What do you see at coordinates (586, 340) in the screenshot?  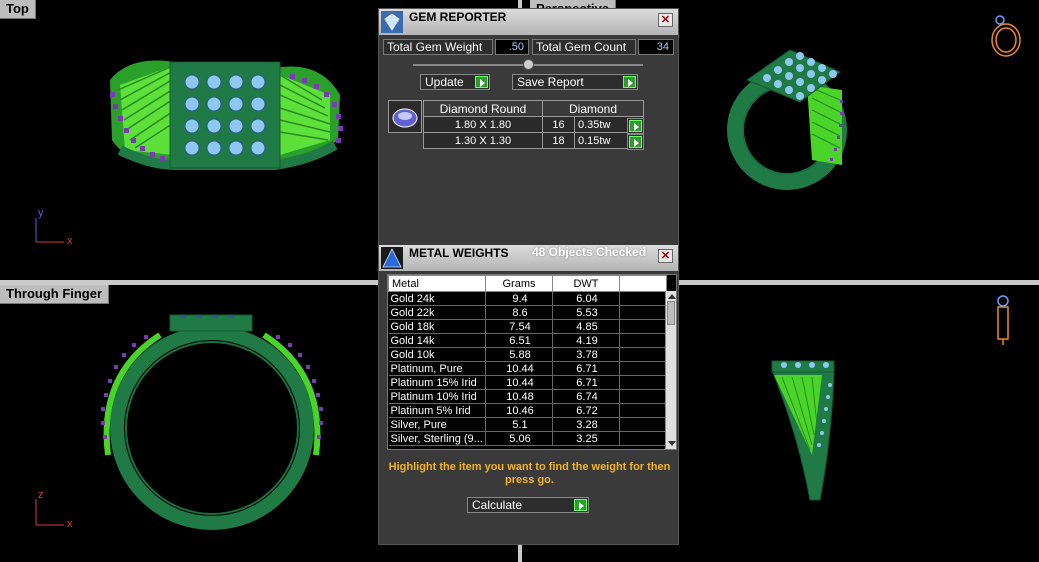 I see `metal-dwt: 4.19` at bounding box center [586, 340].